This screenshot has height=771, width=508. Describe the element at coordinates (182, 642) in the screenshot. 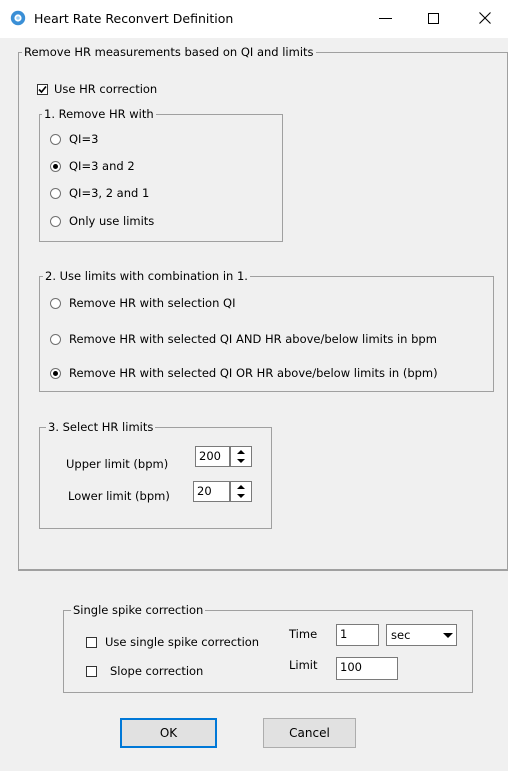

I see `use-single-spike-label: Use single spike correction` at that location.